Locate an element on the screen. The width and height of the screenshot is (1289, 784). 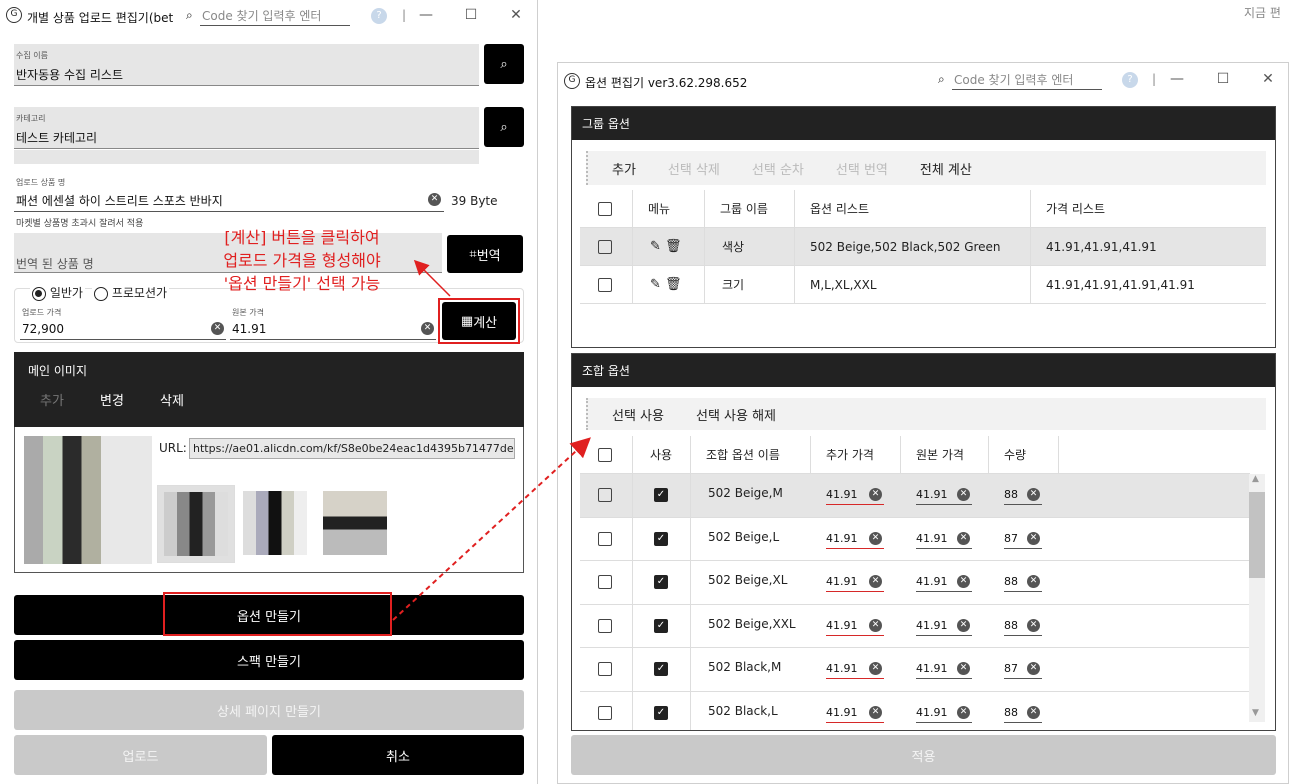
arrow-to-text is located at coordinates (432, 278).